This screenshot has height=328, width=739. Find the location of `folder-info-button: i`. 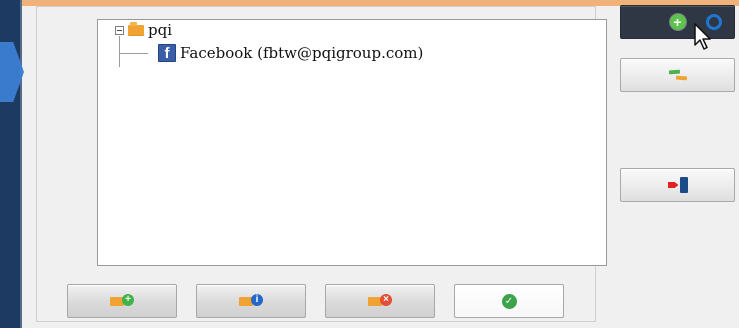

folder-info-button: i is located at coordinates (251, 301).